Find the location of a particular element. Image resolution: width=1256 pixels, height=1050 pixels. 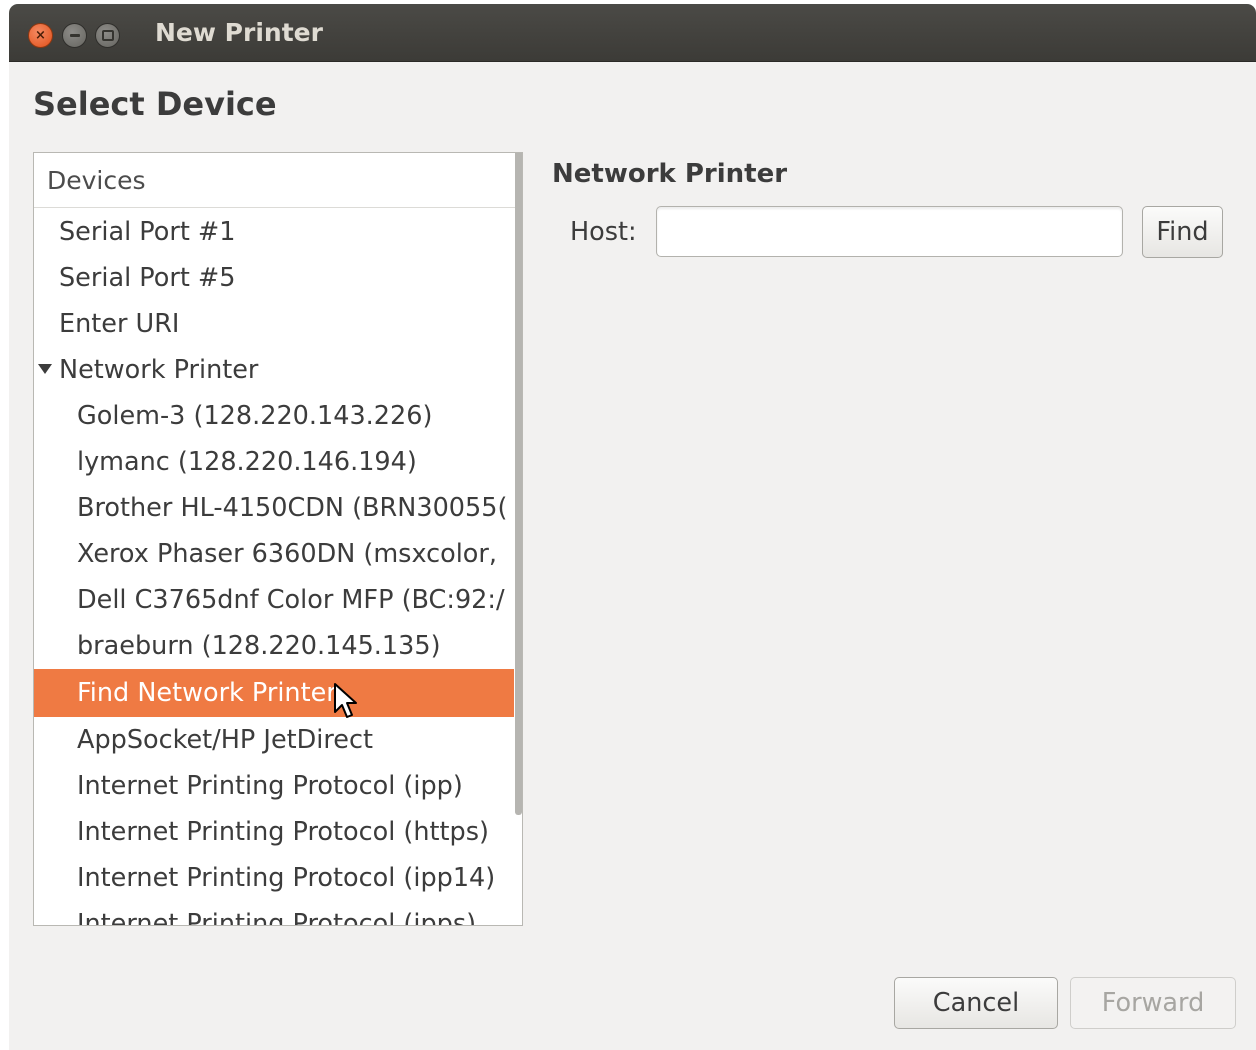

forward-button: Forward is located at coordinates (1153, 1003).